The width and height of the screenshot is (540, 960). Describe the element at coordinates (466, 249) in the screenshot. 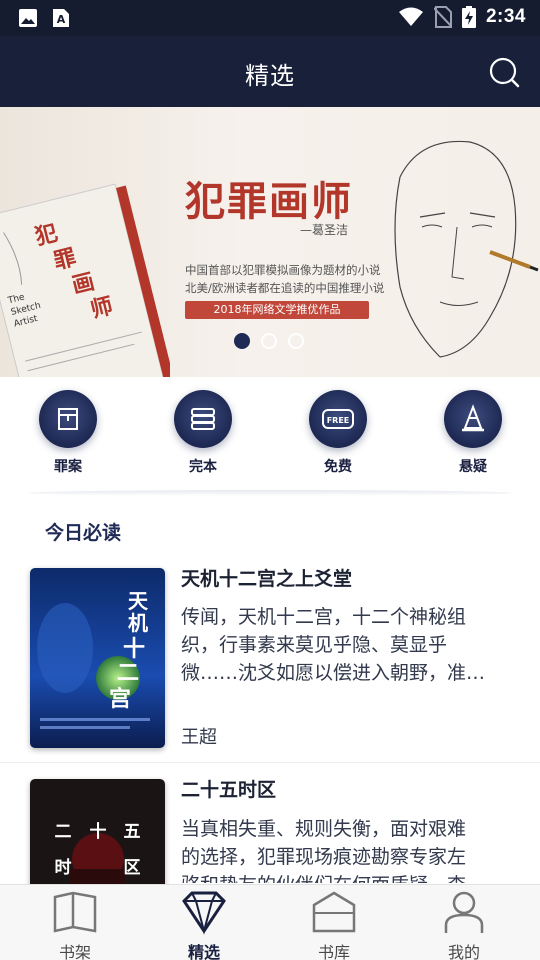

I see `sketch-face-illustration` at that location.